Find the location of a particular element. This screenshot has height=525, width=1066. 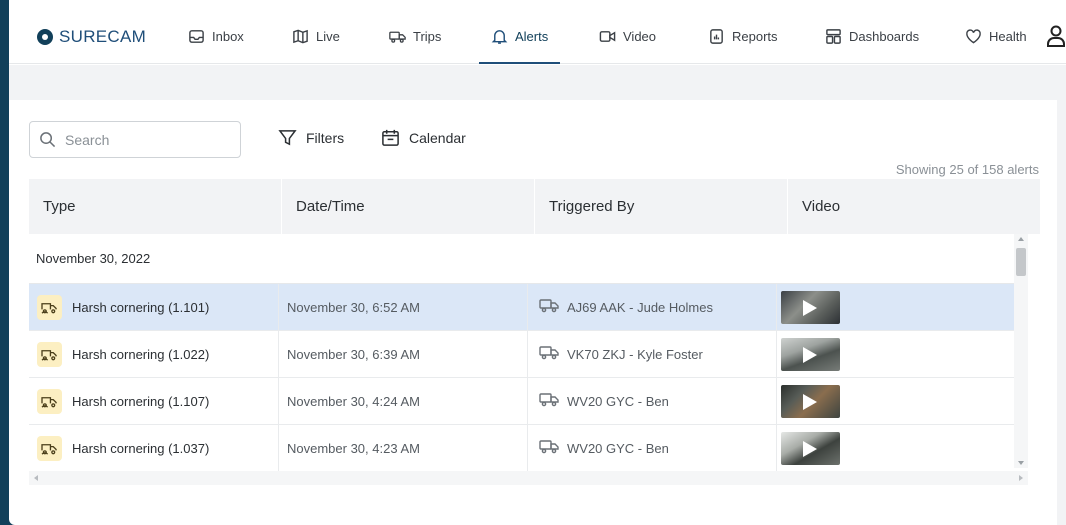

search-input is located at coordinates (145, 139).